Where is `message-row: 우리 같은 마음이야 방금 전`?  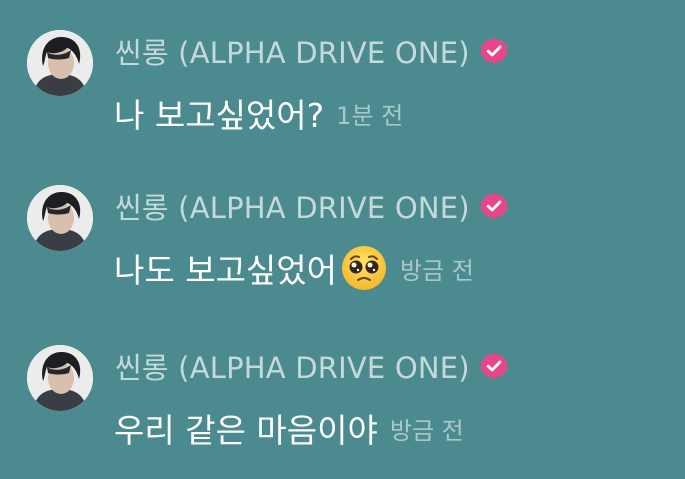 message-row: 우리 같은 마음이야 방금 전 is located at coordinates (289, 428).